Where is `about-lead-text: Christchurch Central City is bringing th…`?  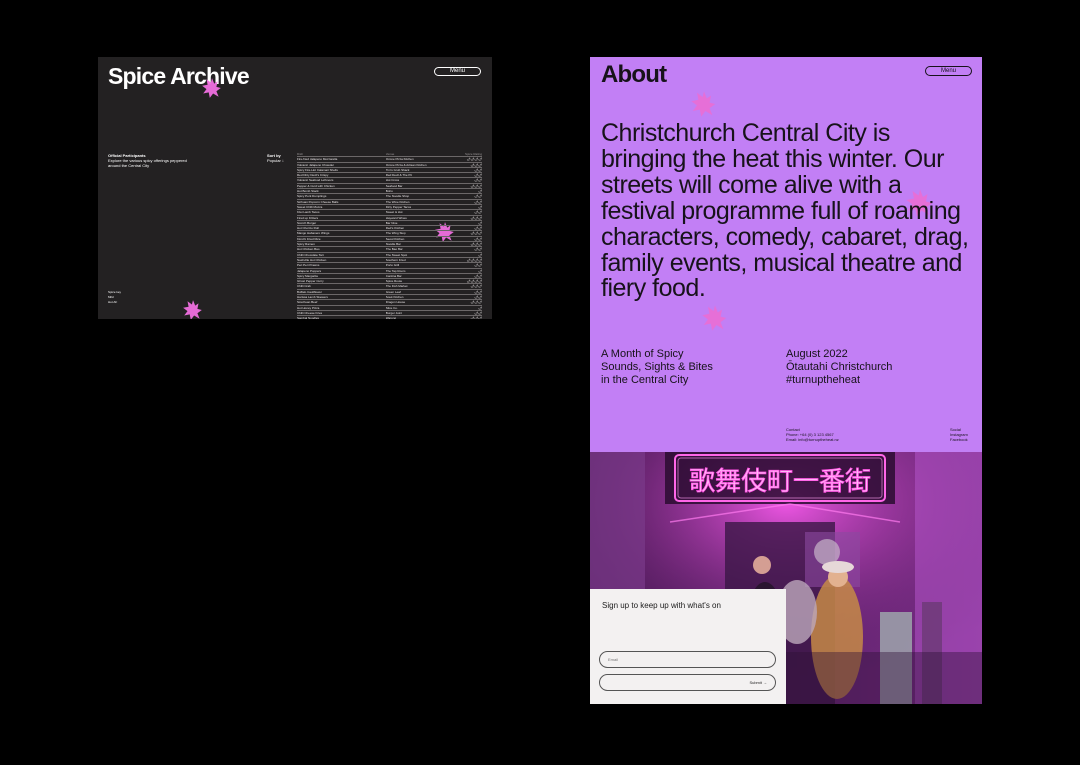 about-lead-text: Christchurch Central City is bringing th… is located at coordinates (785, 211).